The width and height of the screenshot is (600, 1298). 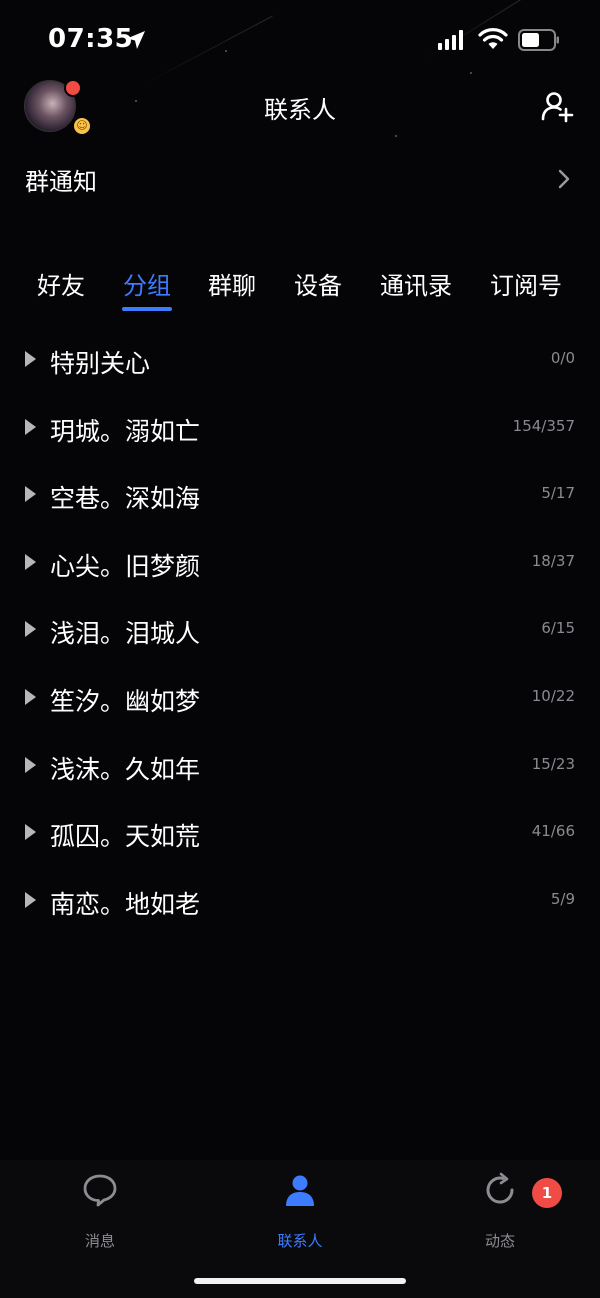 I want to click on cellular-signal-icon, so click(x=450, y=40).